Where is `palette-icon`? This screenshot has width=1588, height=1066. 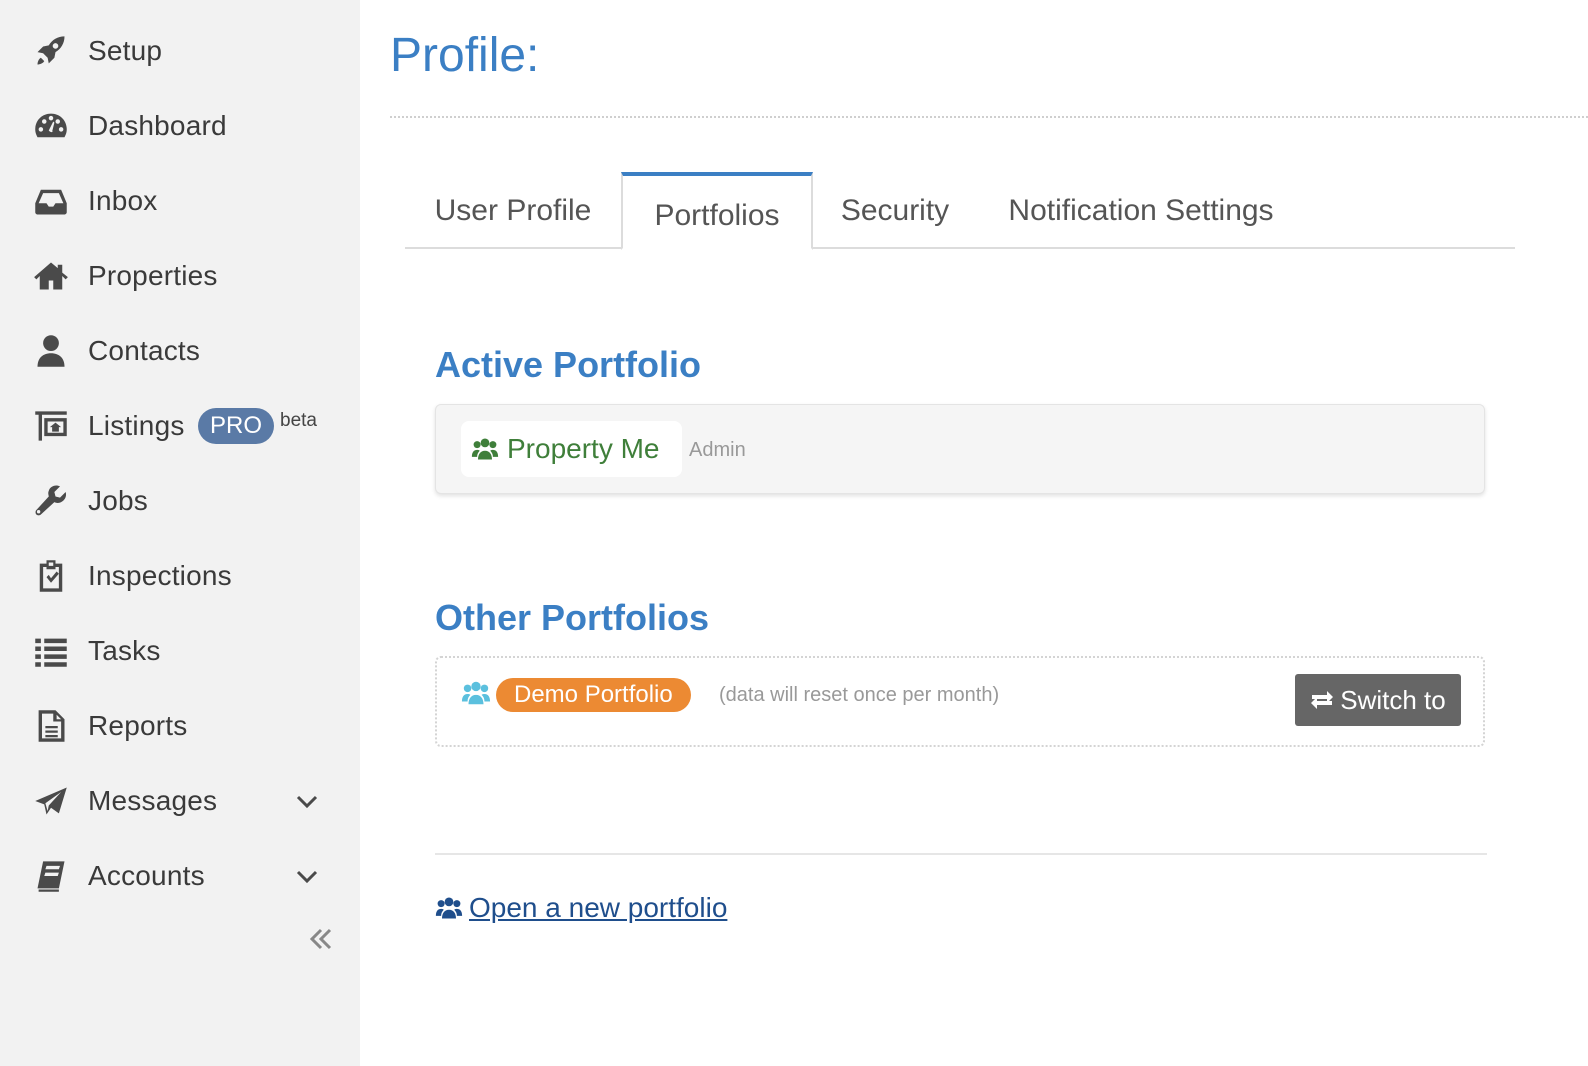
palette-icon is located at coordinates (51, 126).